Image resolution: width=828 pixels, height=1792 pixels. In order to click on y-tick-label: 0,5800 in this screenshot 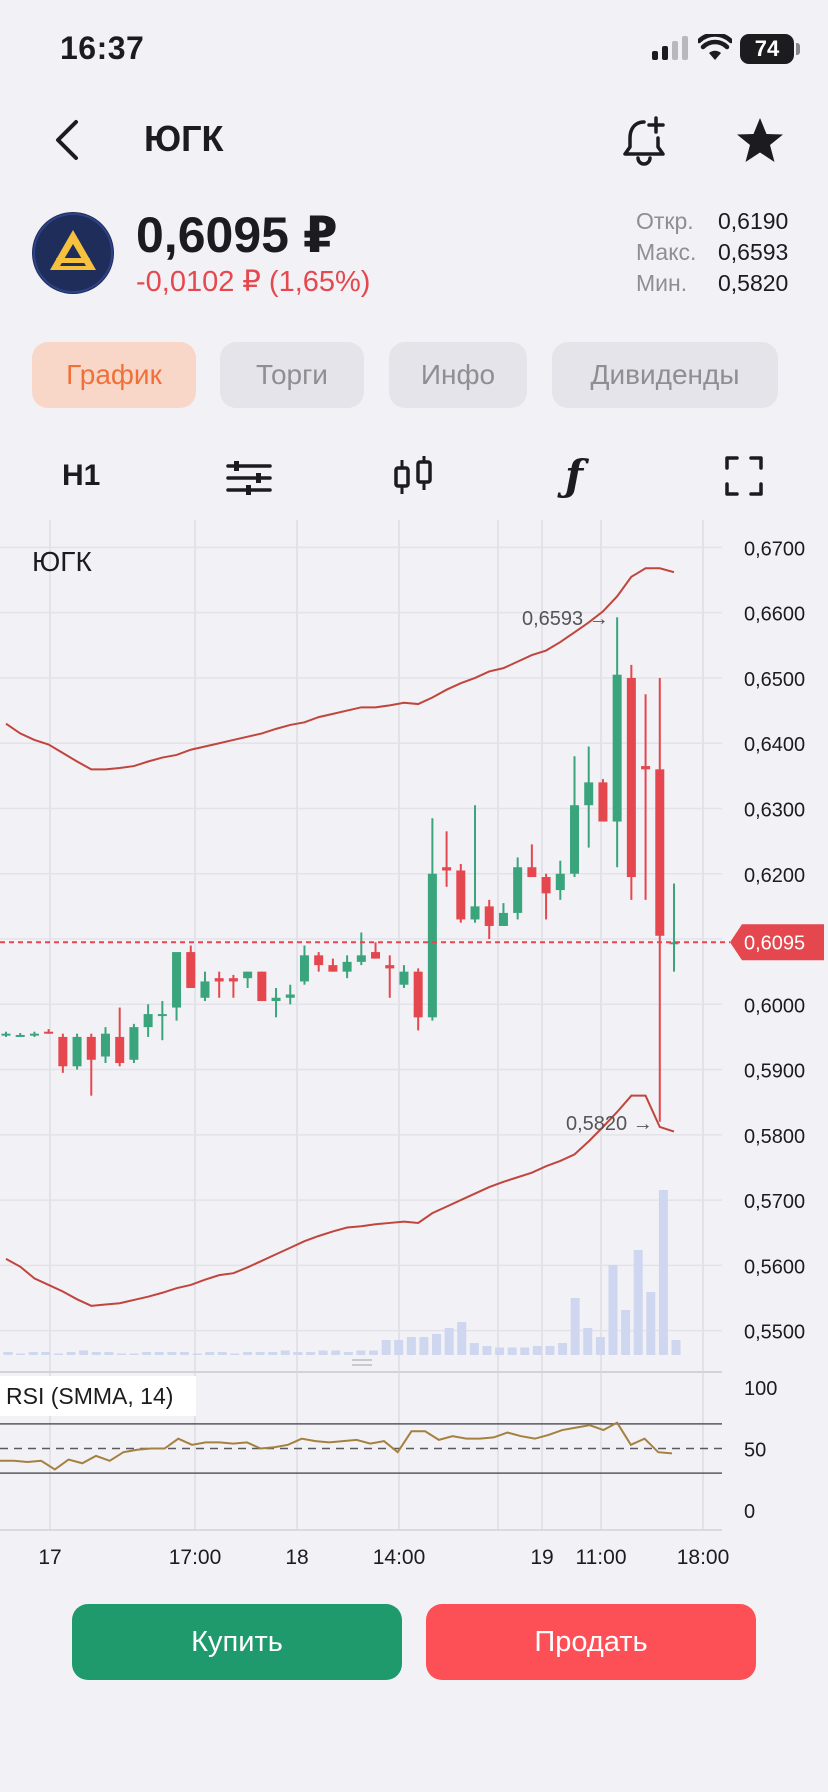, I will do `click(774, 1137)`.